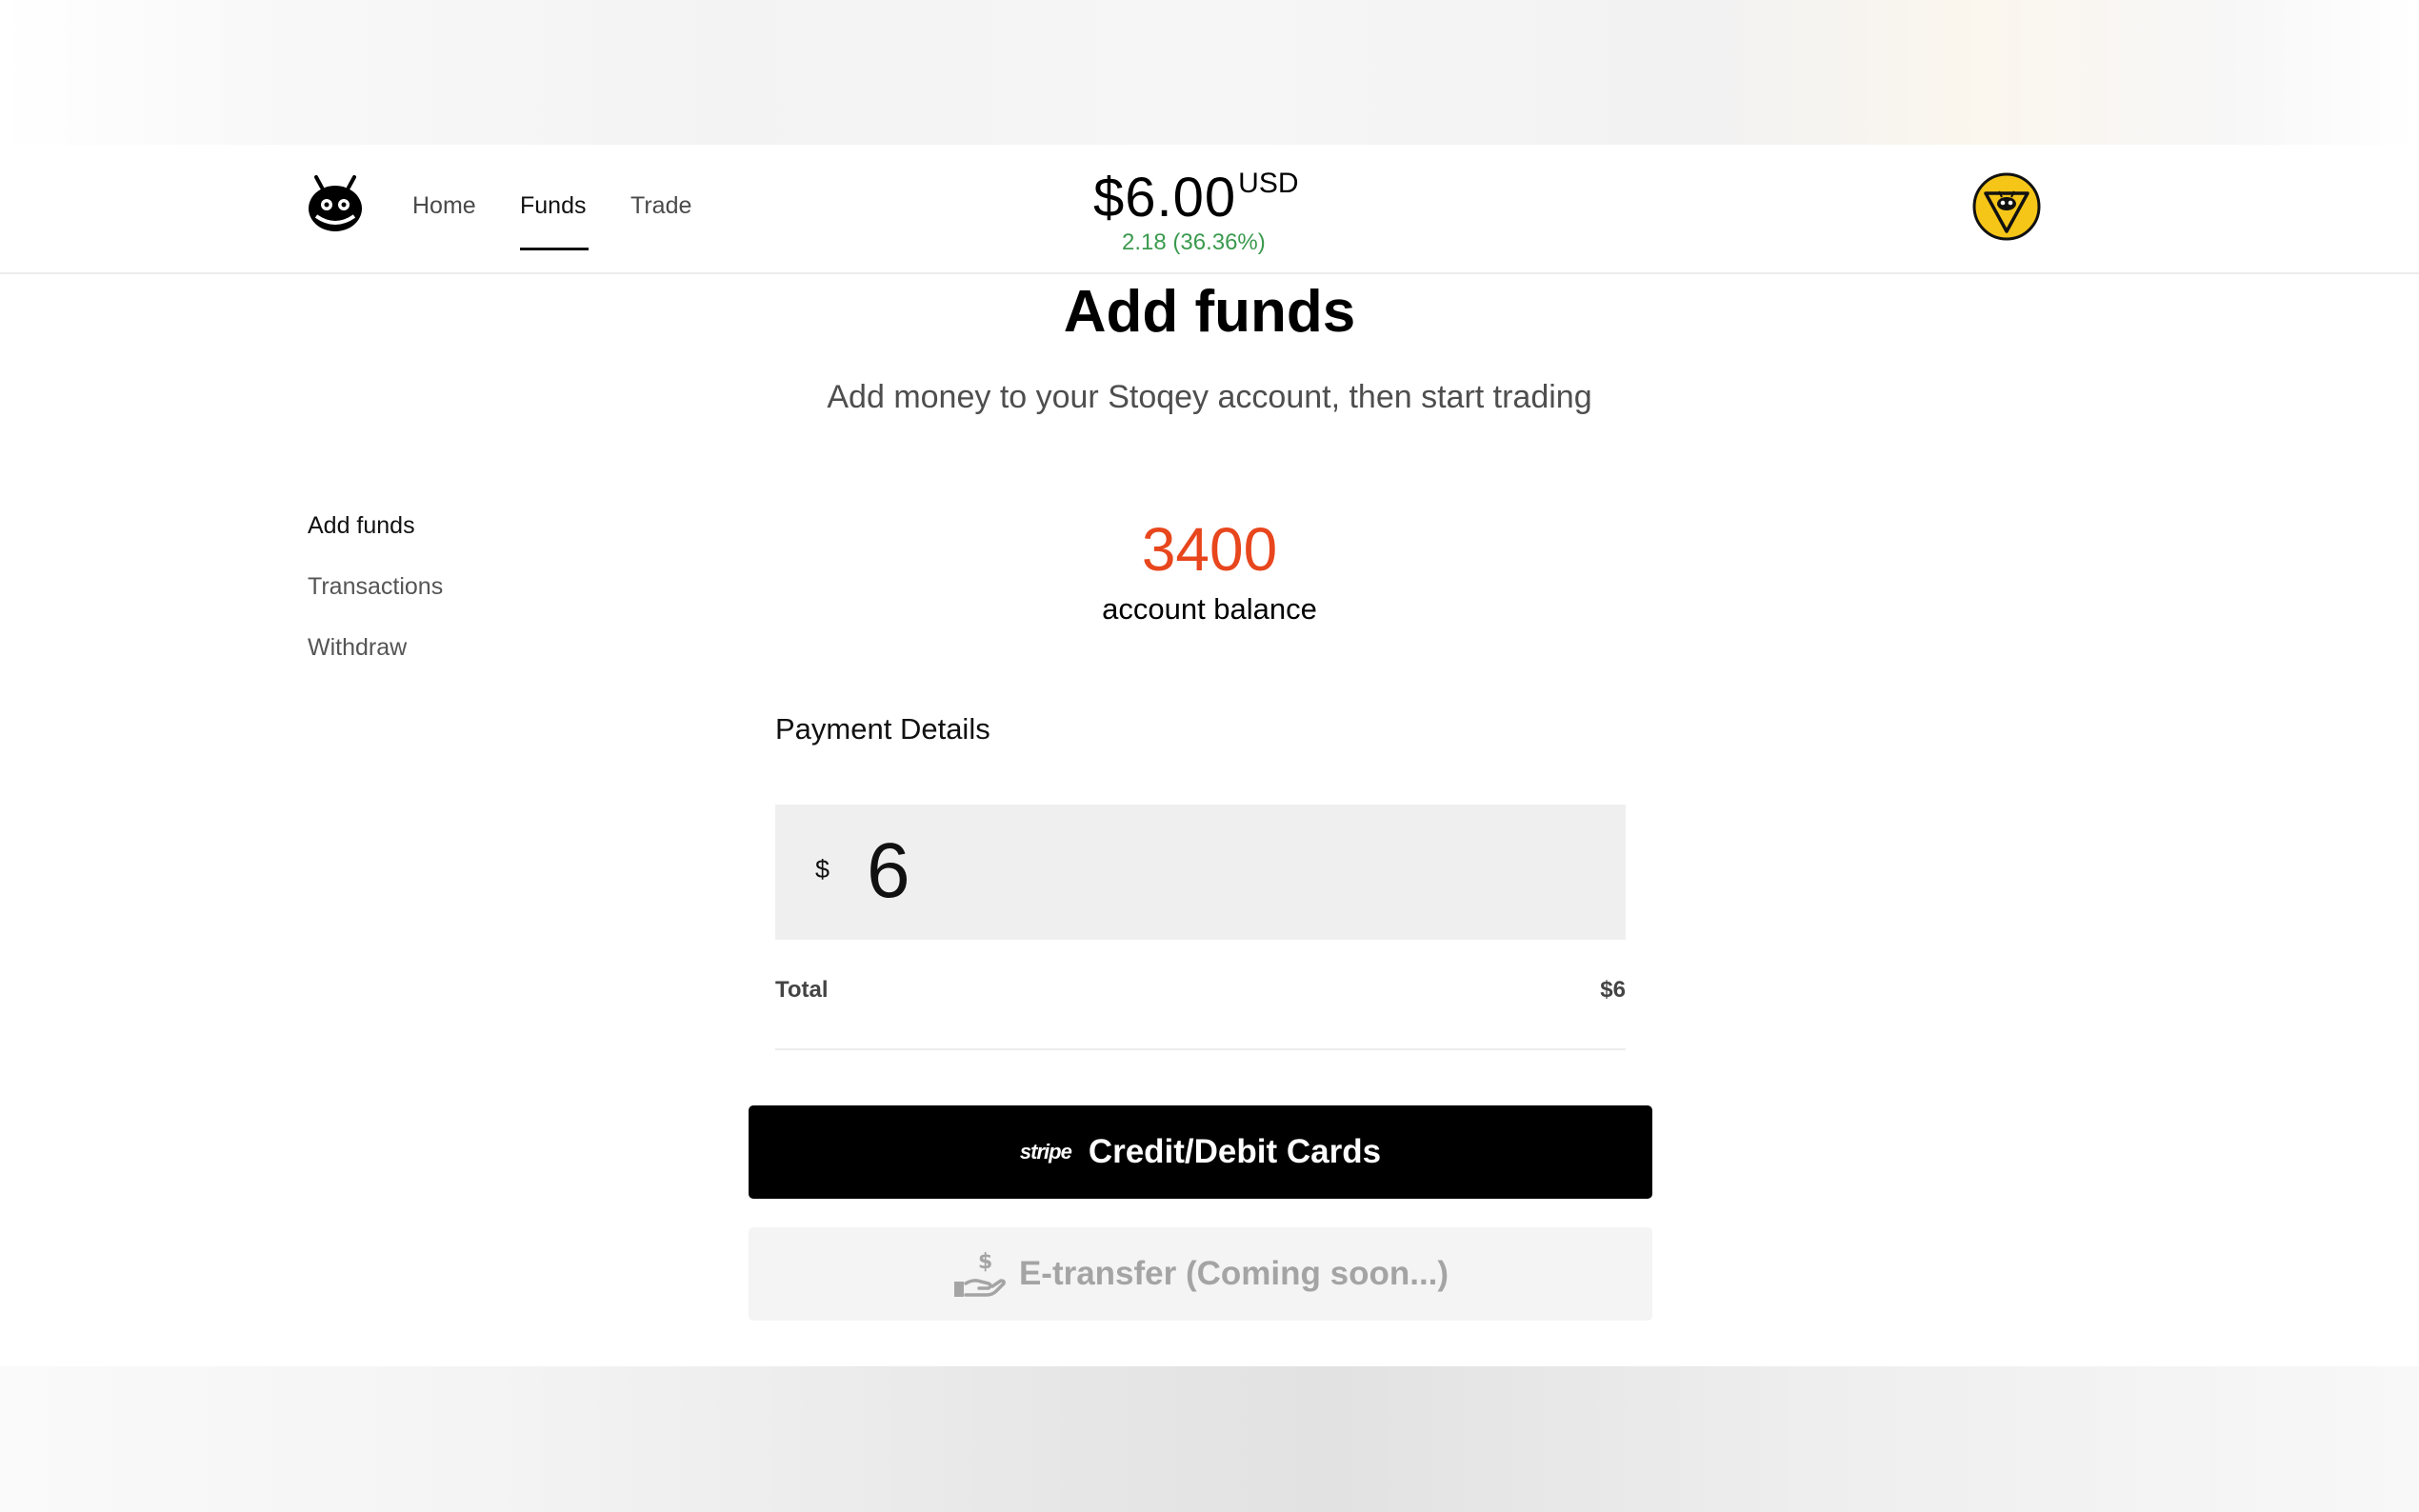  Describe the element at coordinates (335, 203) in the screenshot. I see `robot-logo-icon` at that location.